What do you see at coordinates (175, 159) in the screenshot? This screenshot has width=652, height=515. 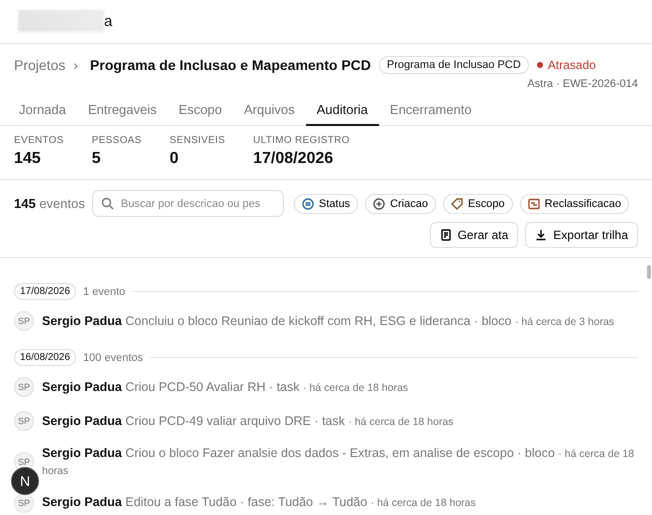 I see `stat-value: 0` at bounding box center [175, 159].